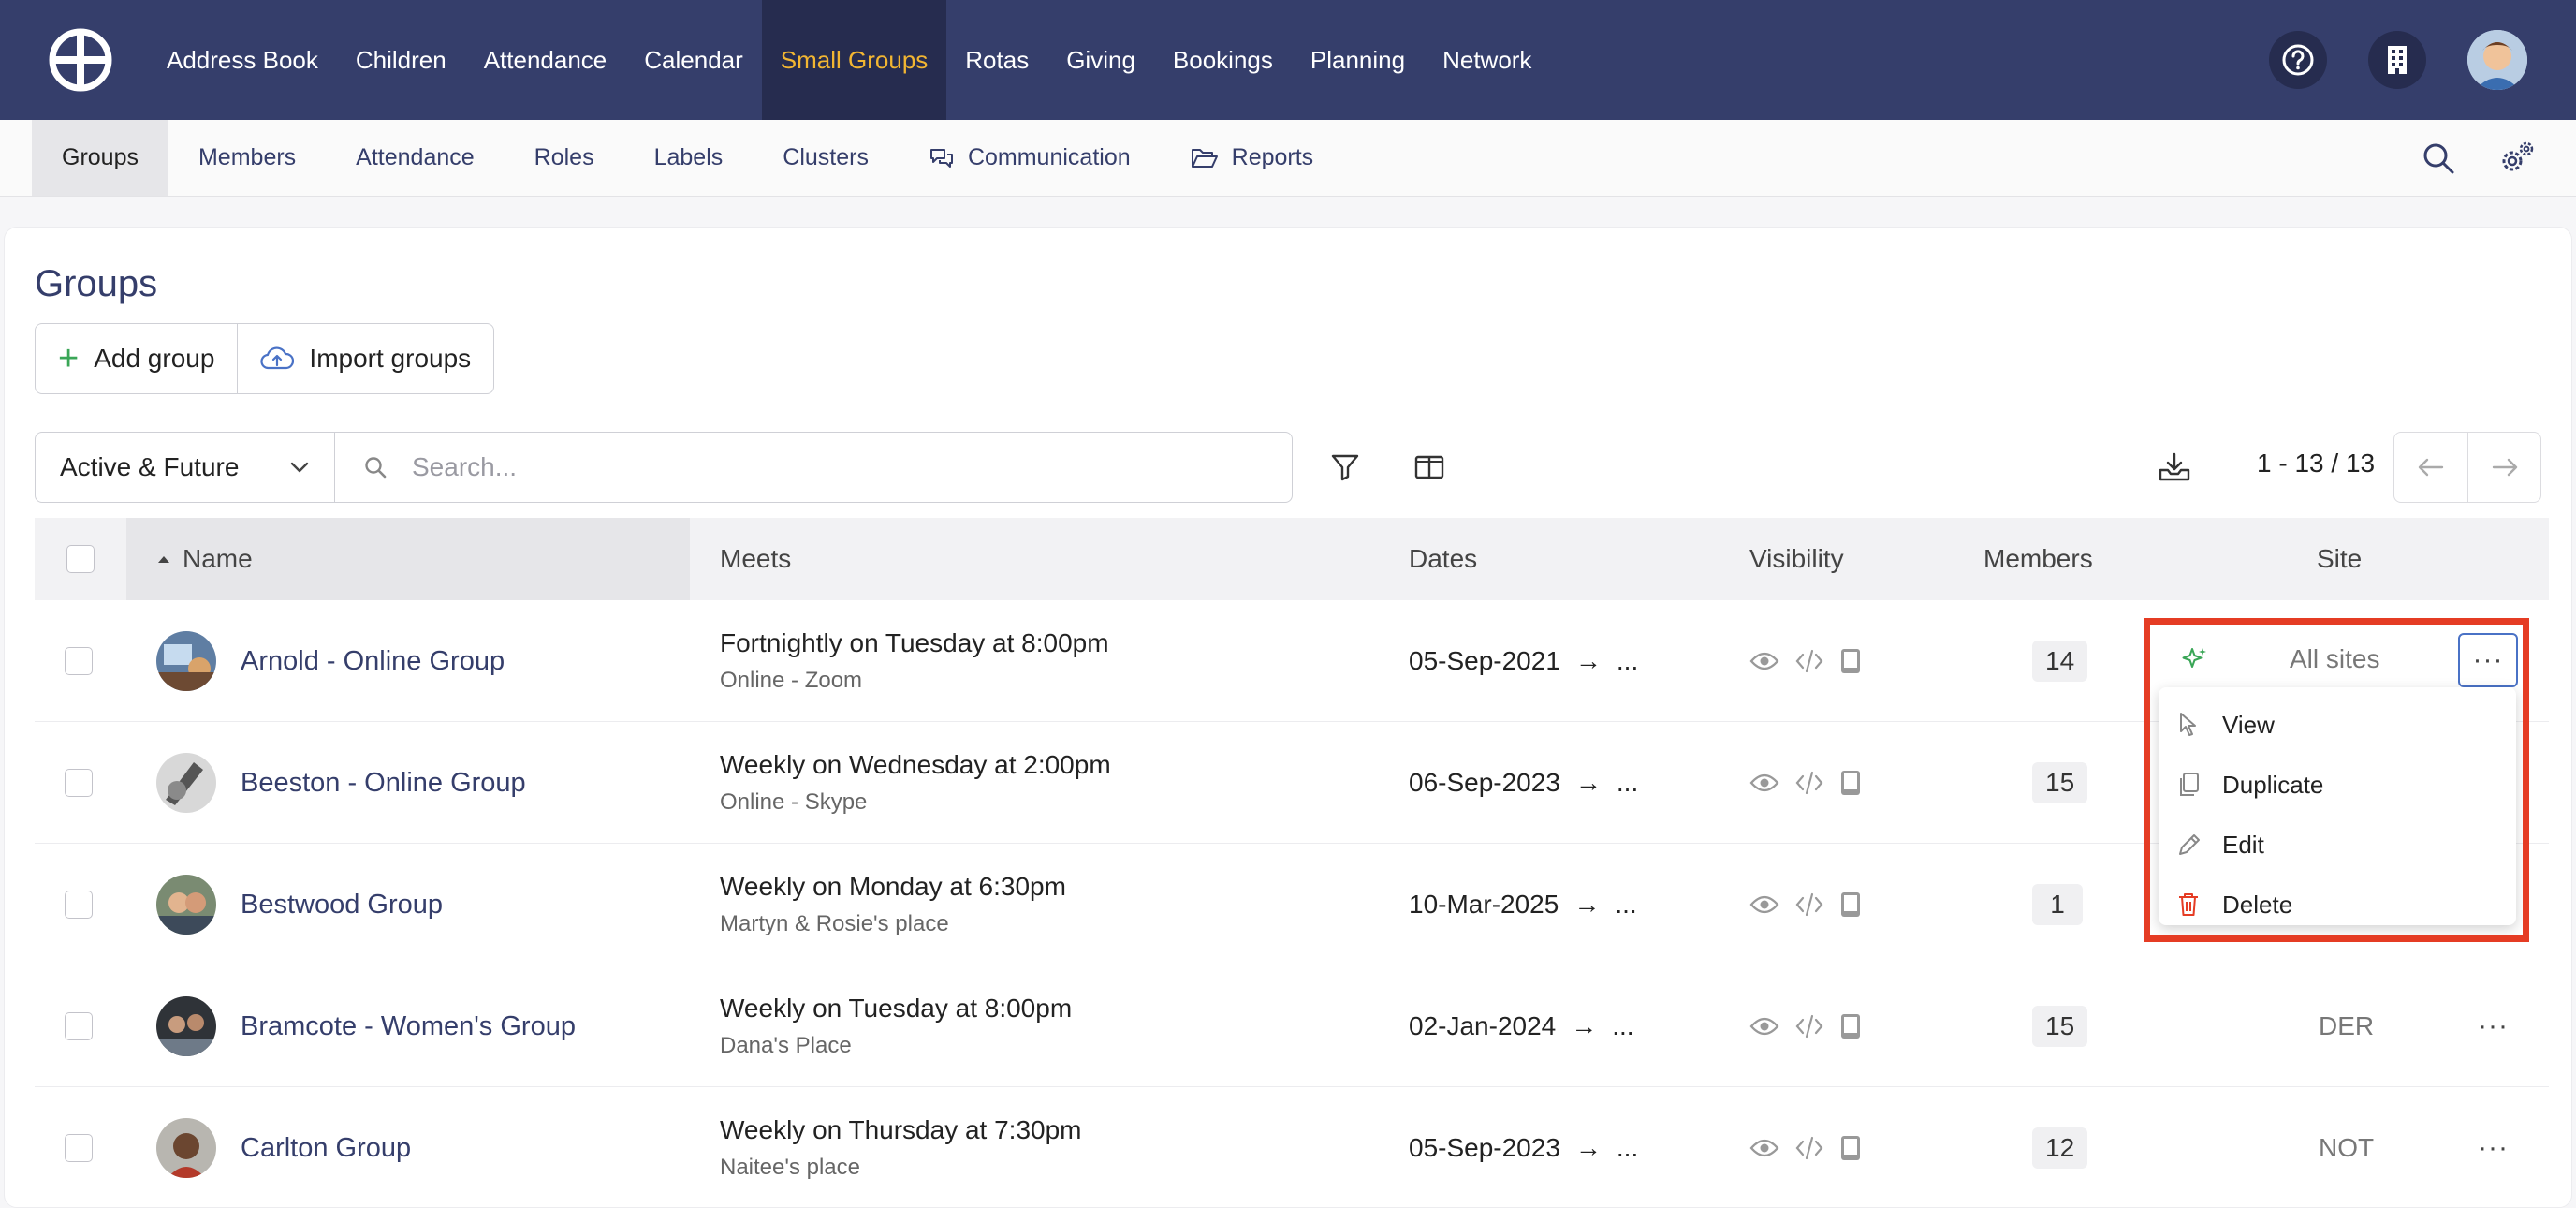 The image size is (2576, 1208). I want to click on filter-button, so click(1345, 468).